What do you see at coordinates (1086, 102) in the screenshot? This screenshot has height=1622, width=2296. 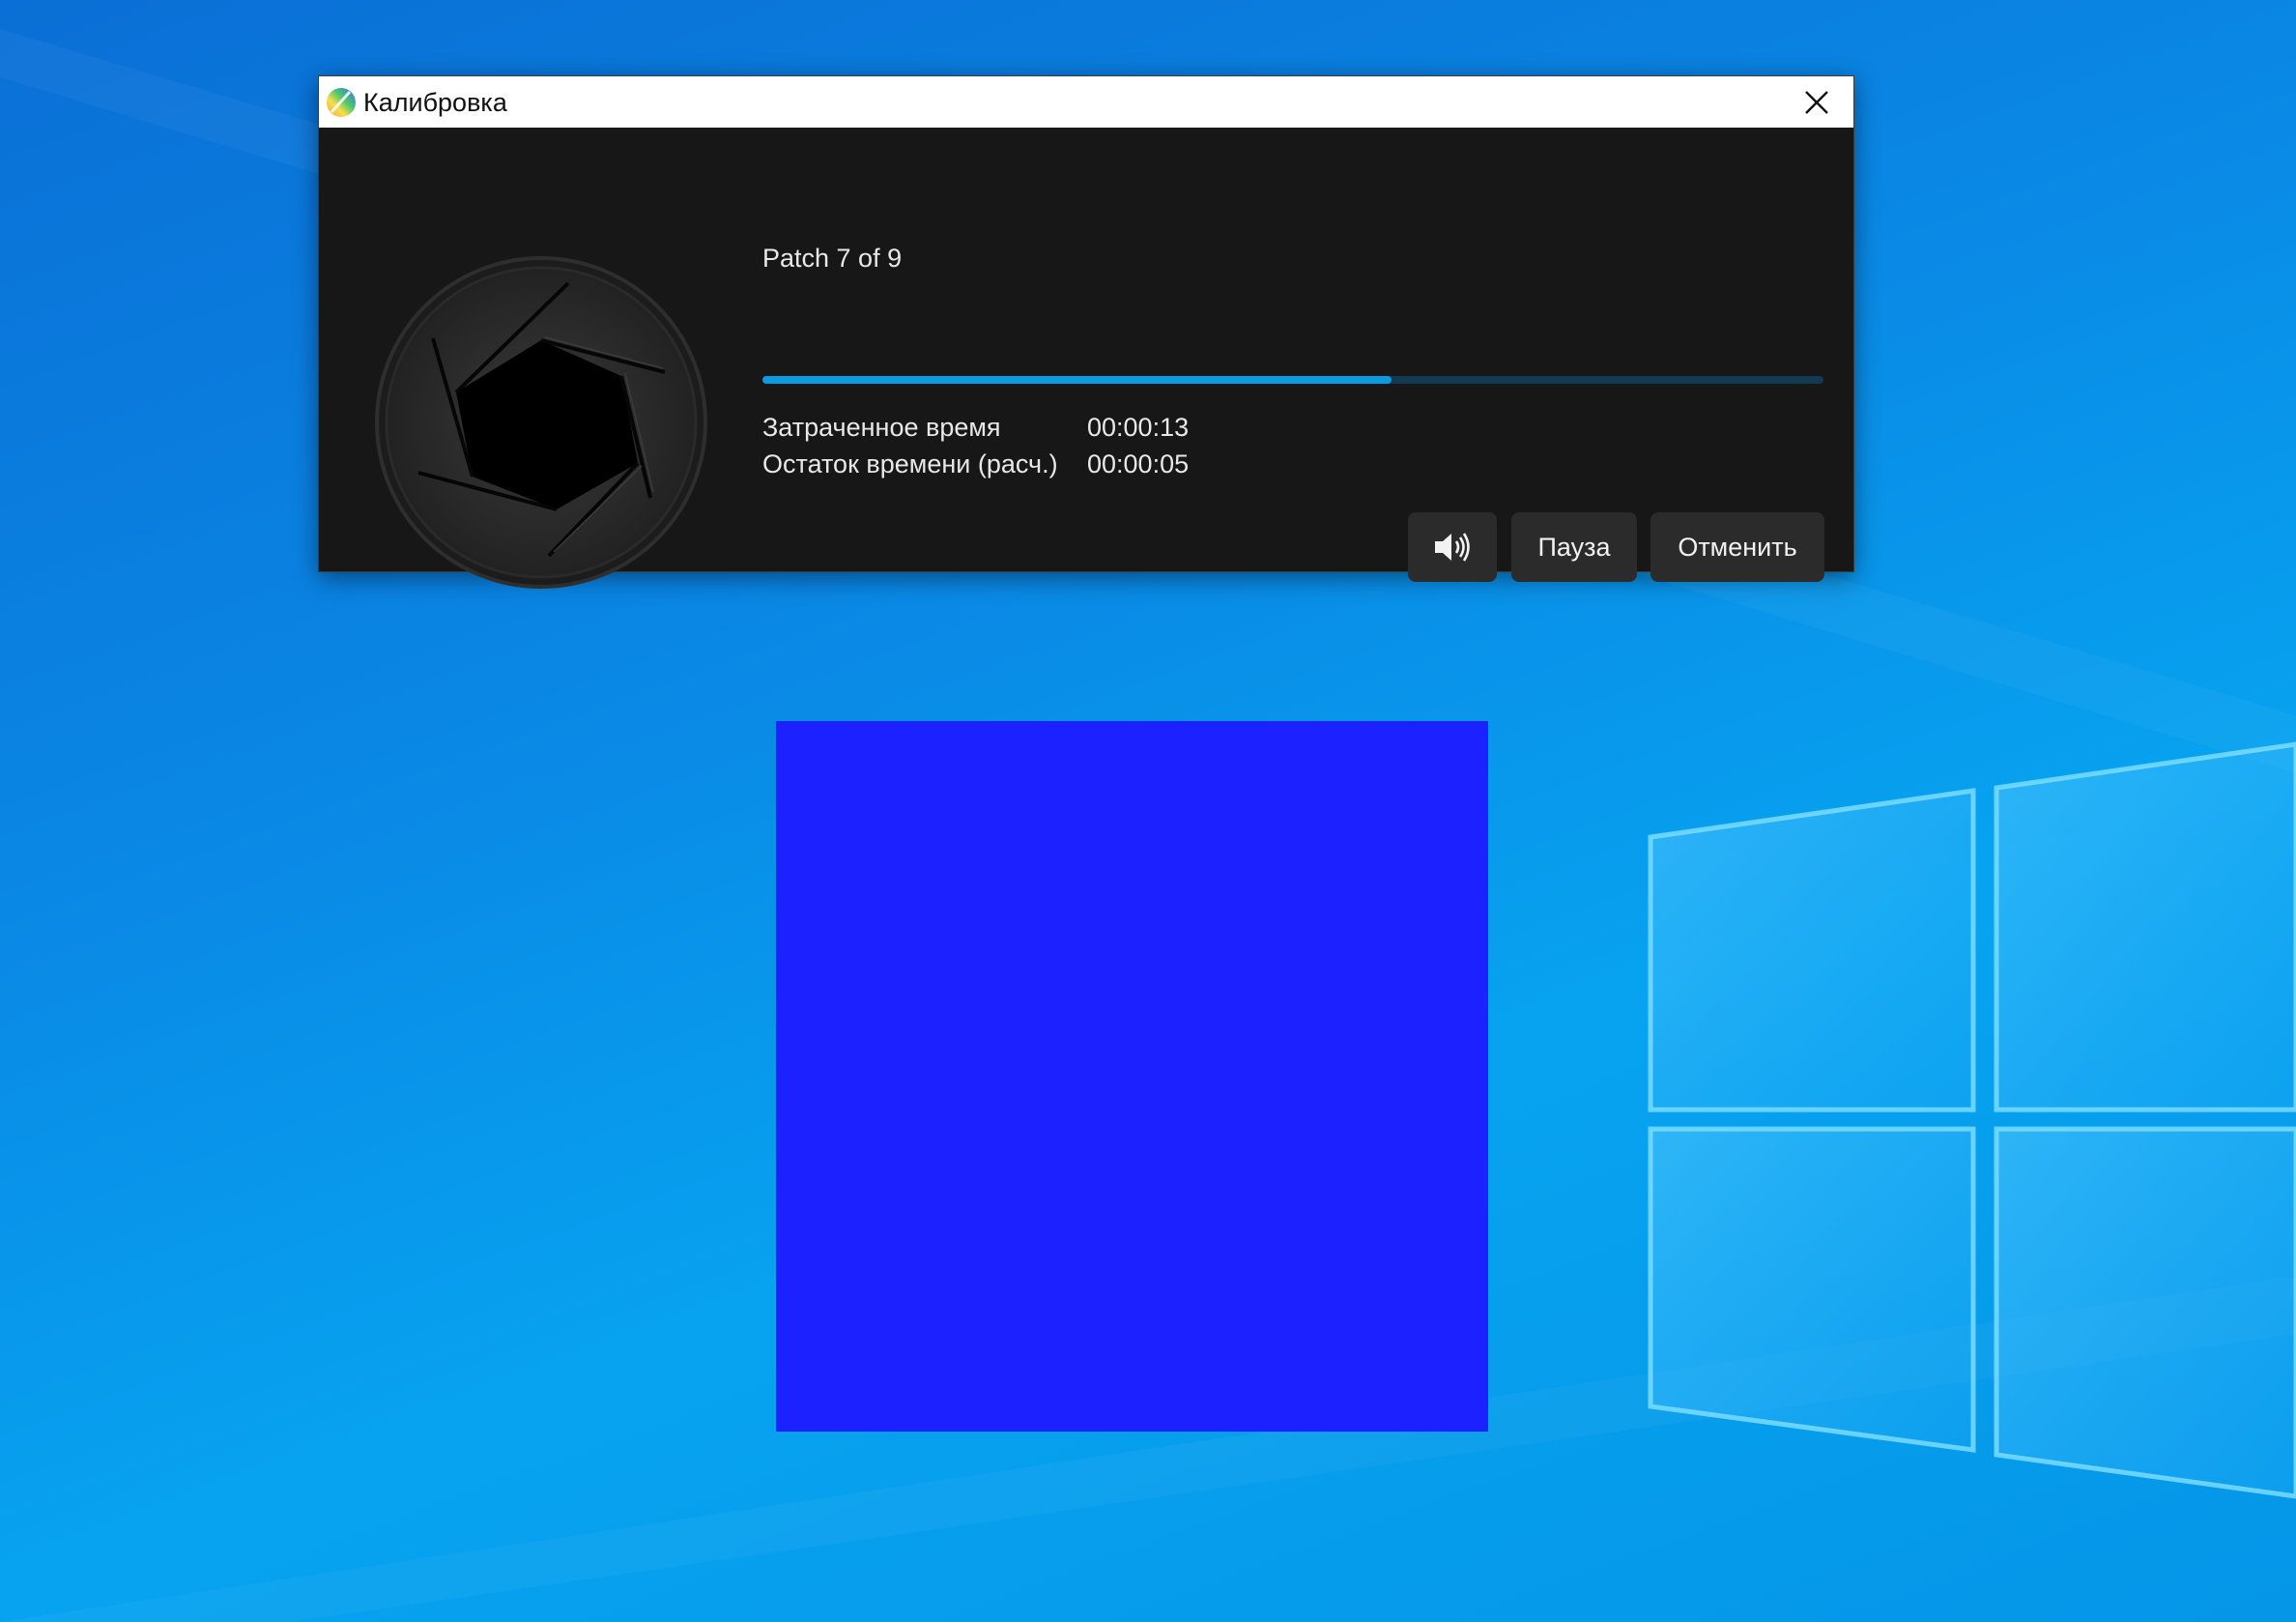 I see `title-bar: Калибровка` at bounding box center [1086, 102].